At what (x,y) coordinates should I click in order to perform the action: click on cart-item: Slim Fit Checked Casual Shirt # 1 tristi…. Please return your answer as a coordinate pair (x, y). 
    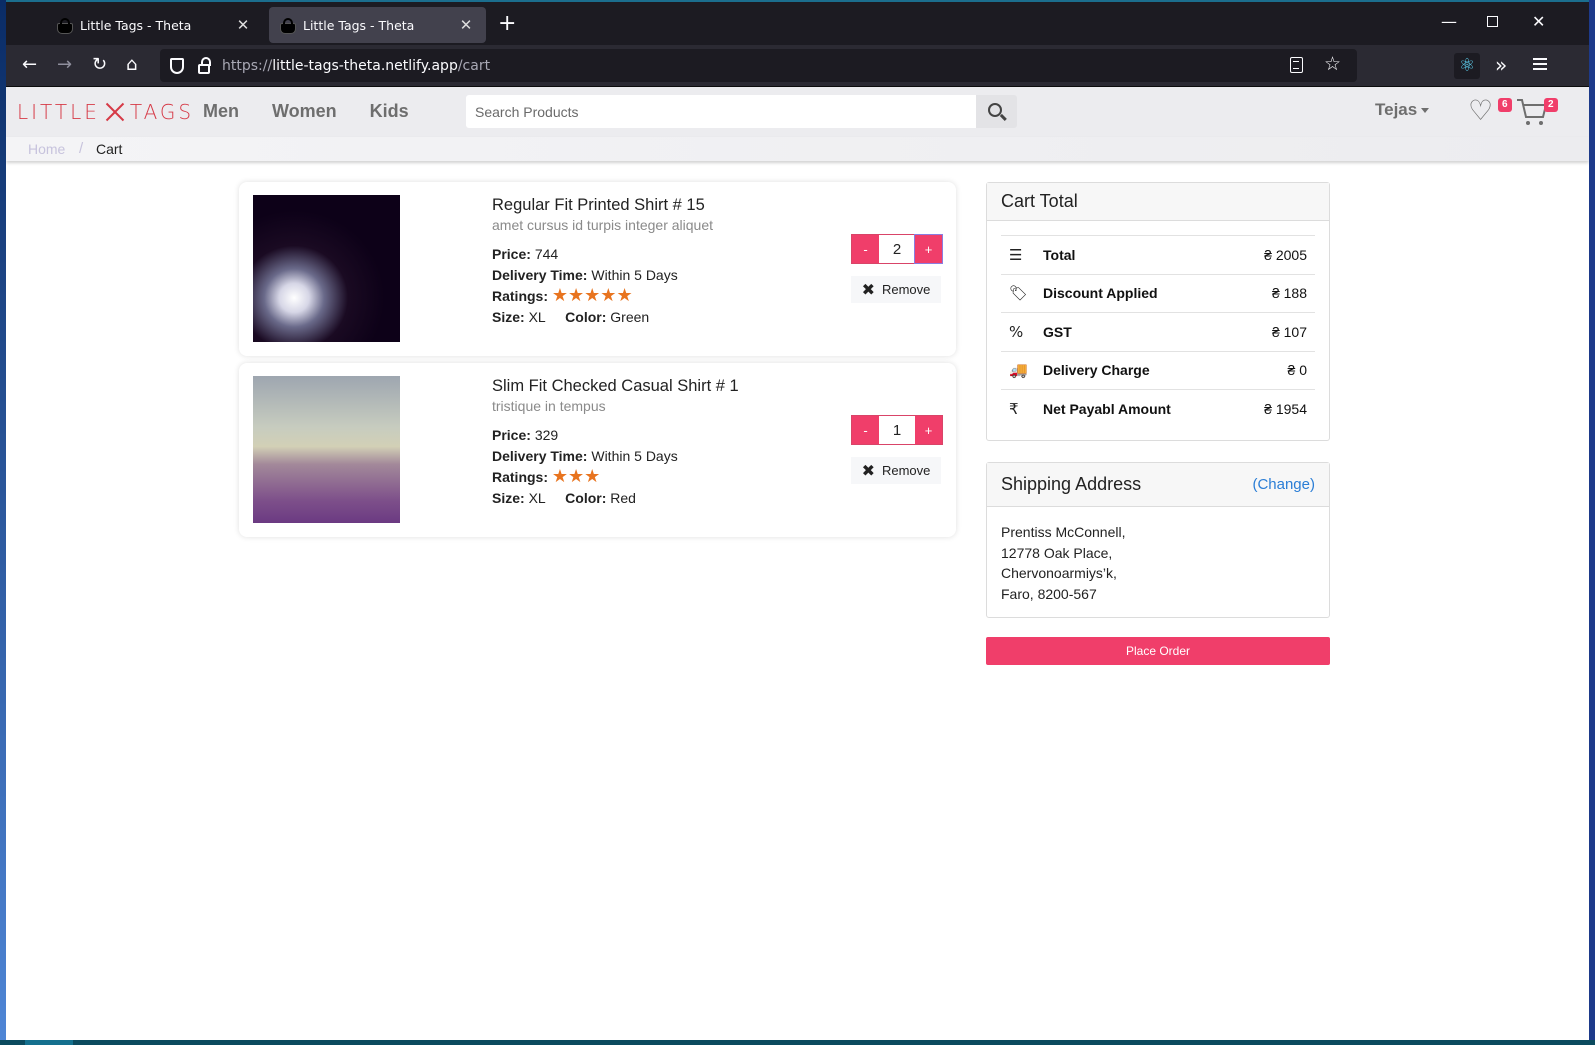
    Looking at the image, I should click on (597, 450).